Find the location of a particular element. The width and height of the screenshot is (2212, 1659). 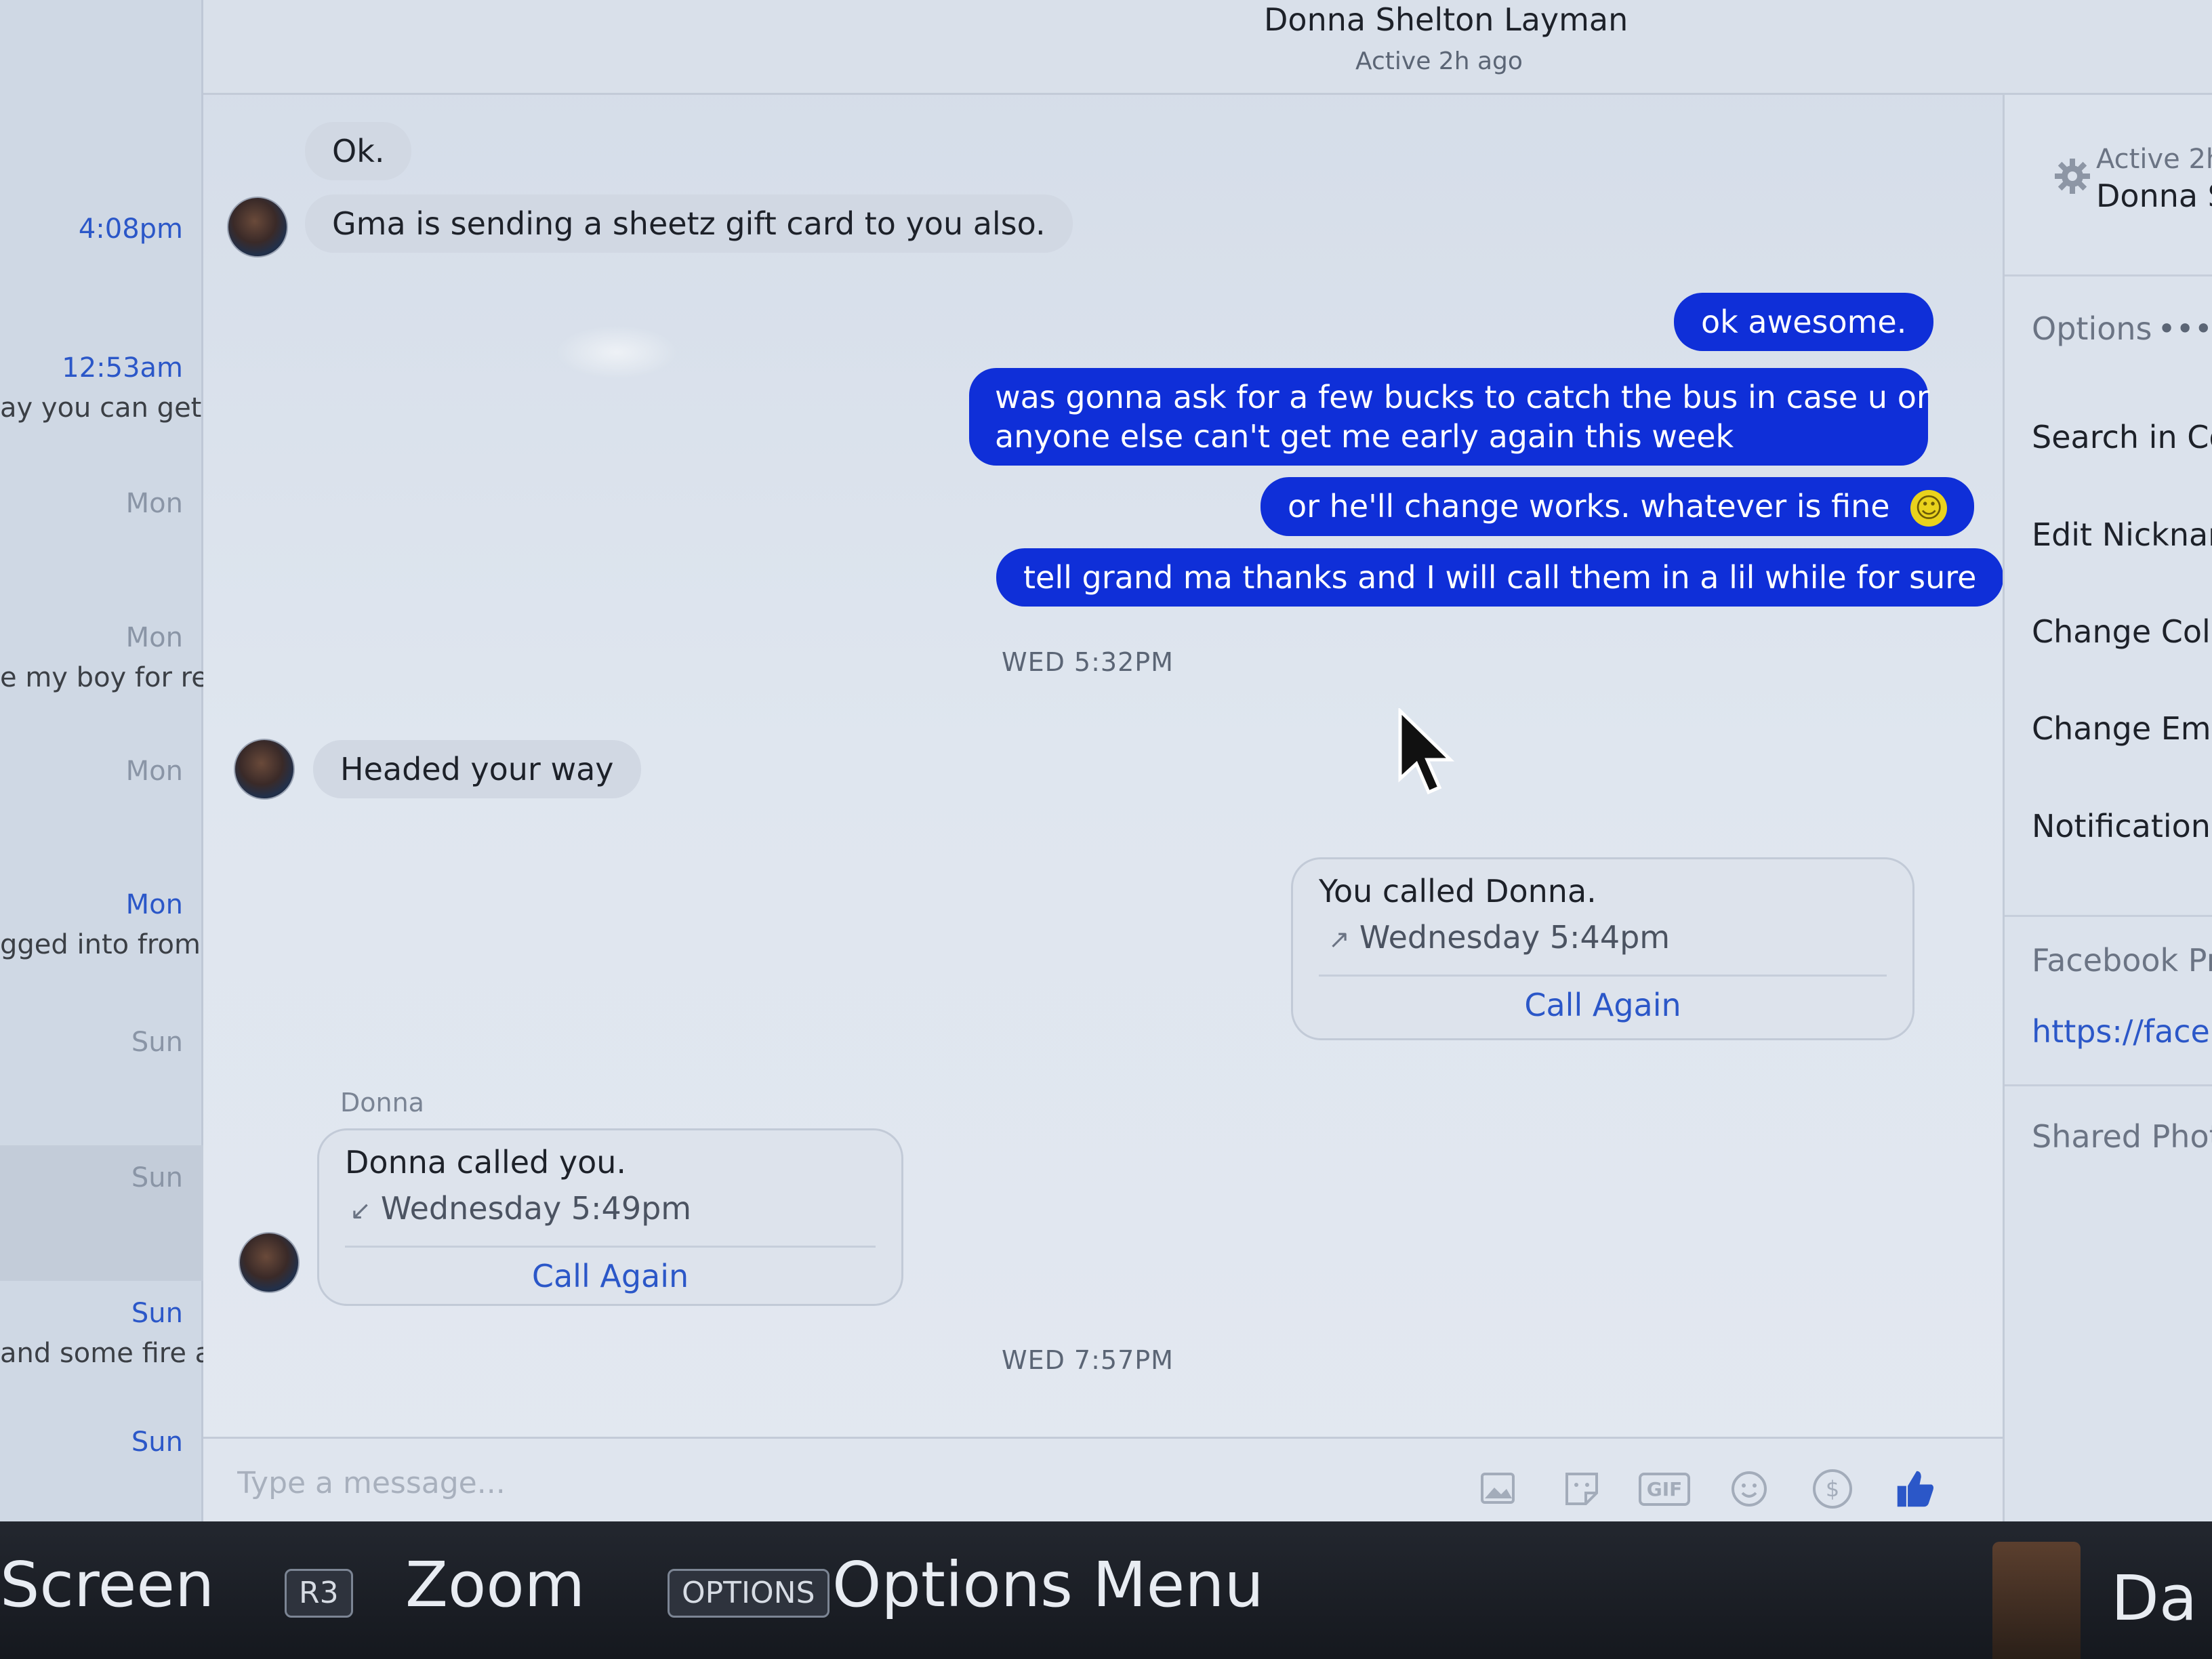

options-button-glyph: OPTIONS is located at coordinates (749, 1593).